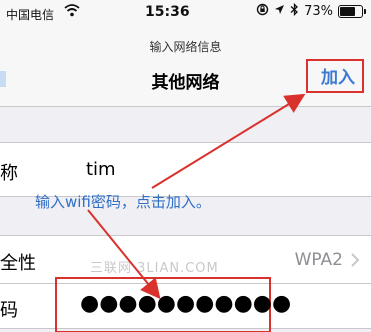 This screenshot has width=371, height=332. What do you see at coordinates (228, 141) in the screenshot?
I see `arrow-to-join` at bounding box center [228, 141].